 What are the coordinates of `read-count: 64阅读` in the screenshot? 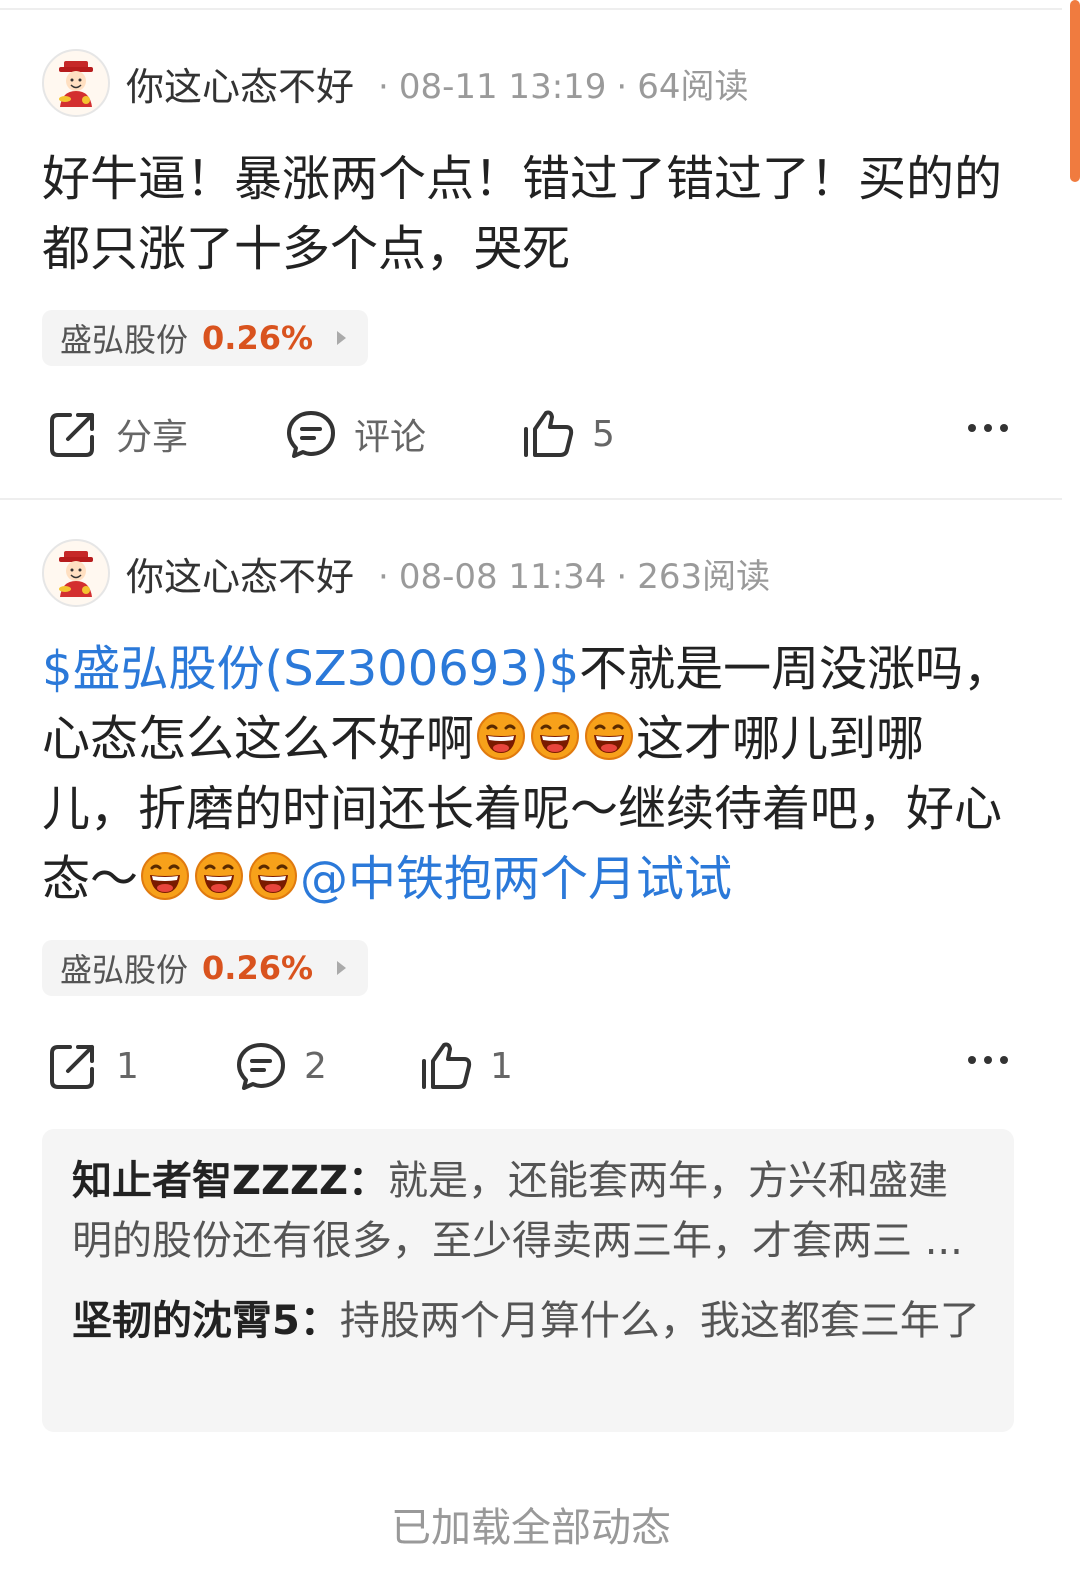 It's located at (693, 86).